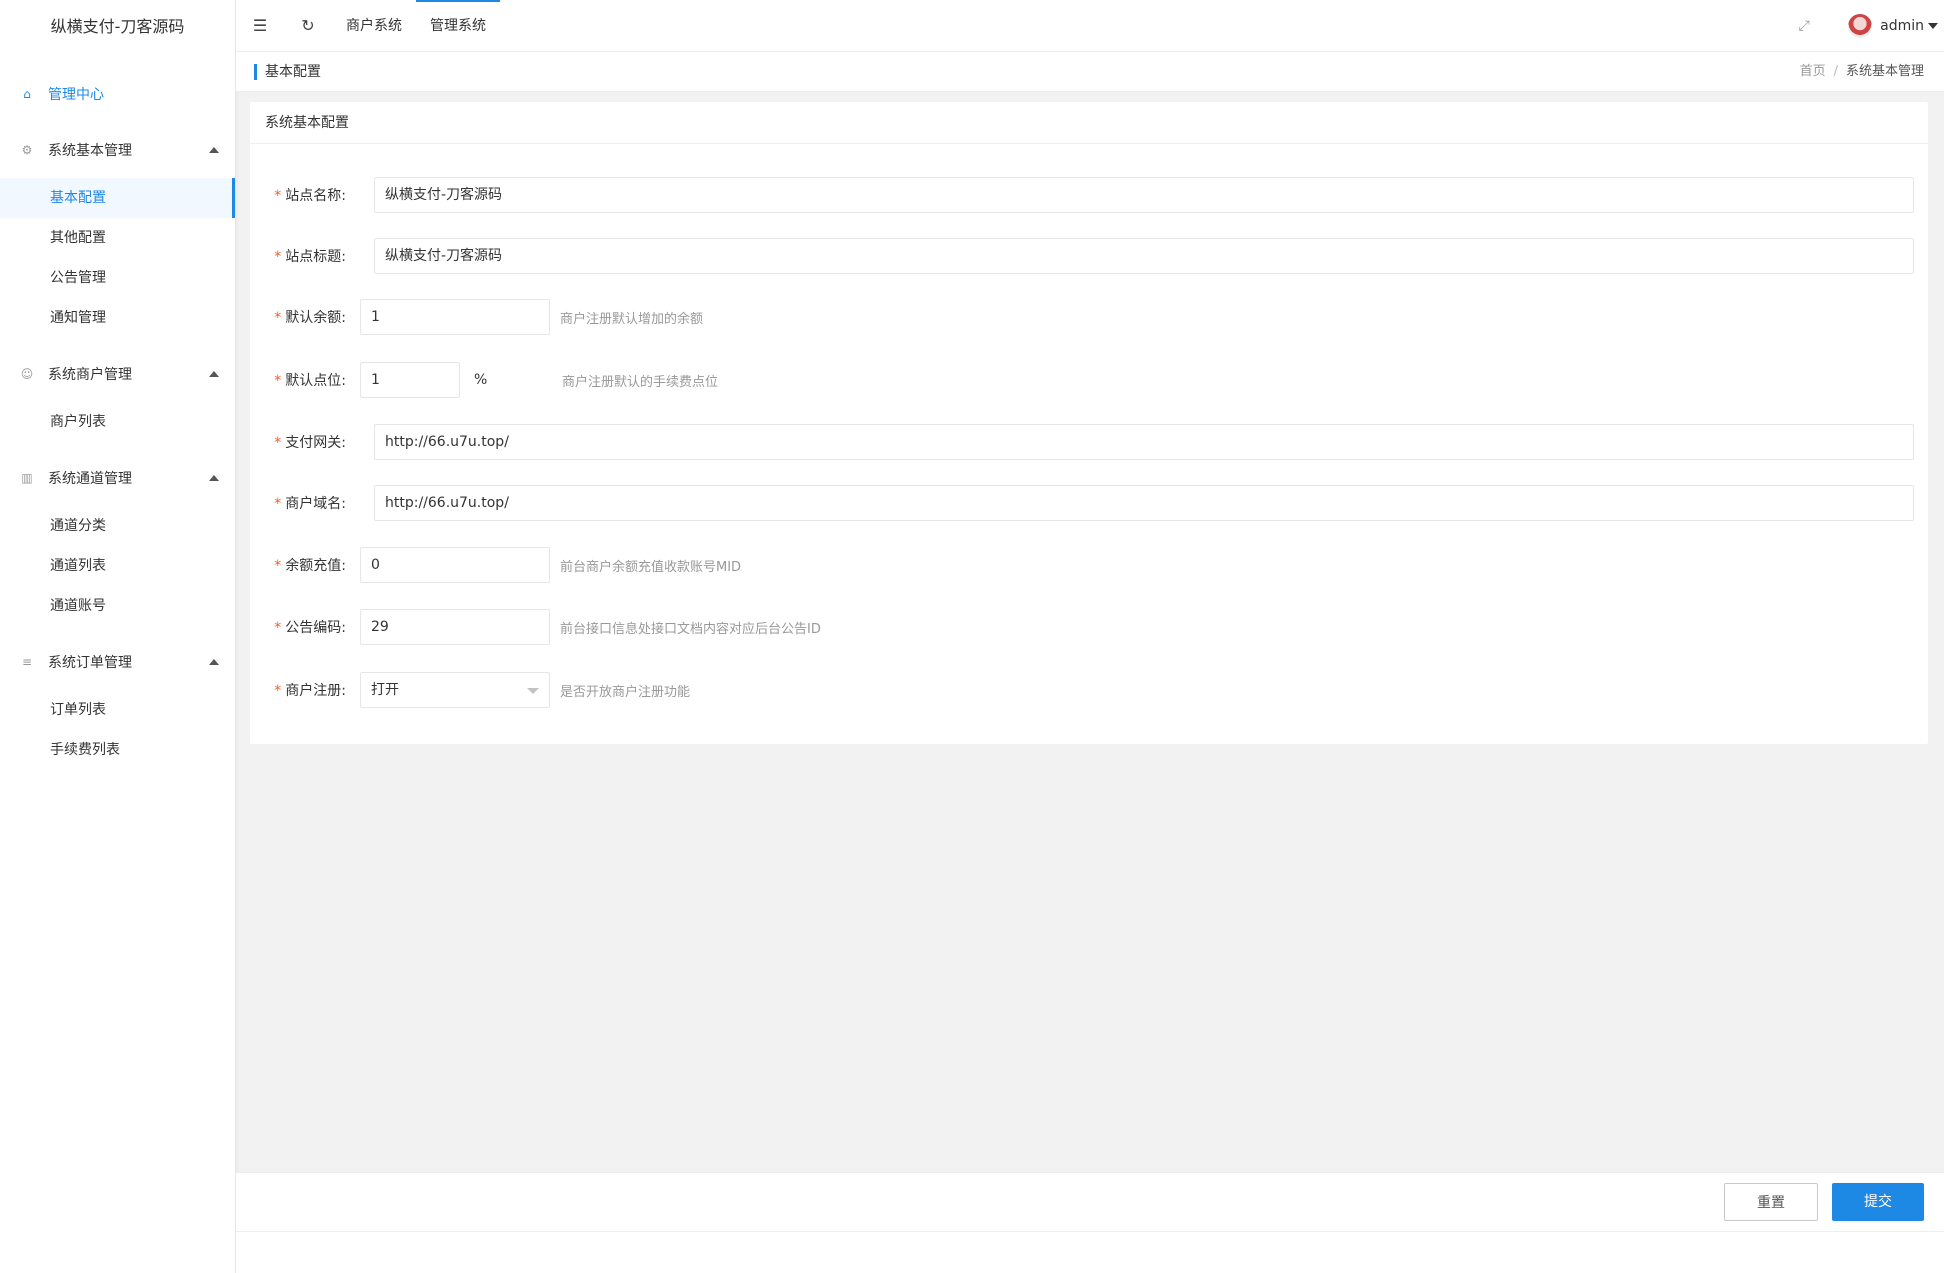  I want to click on topbar: ☰ ↻ 商户系统 管理系统 ⤢ admin, so click(1090, 26).